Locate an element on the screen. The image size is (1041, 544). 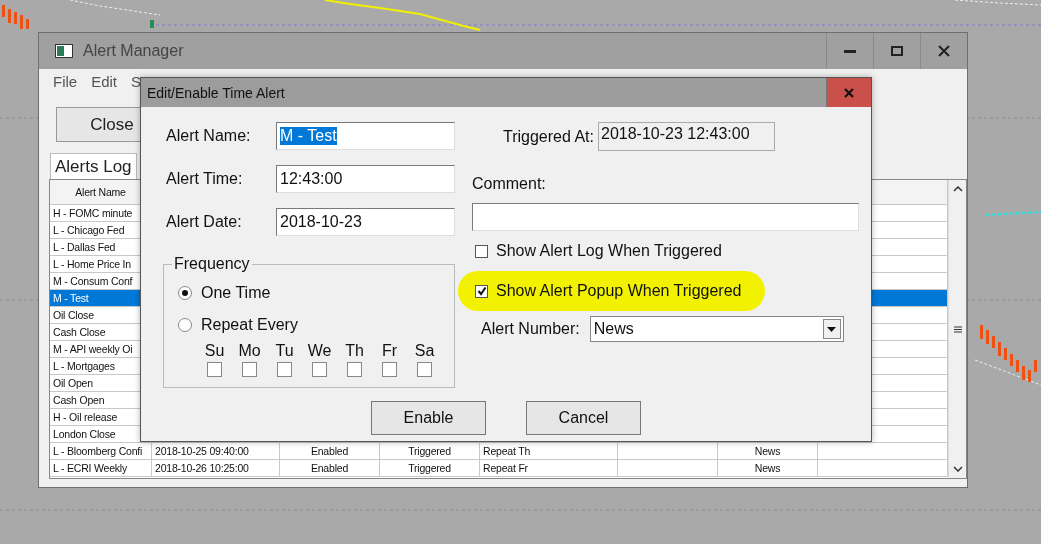
minimize-icon is located at coordinates (850, 51).